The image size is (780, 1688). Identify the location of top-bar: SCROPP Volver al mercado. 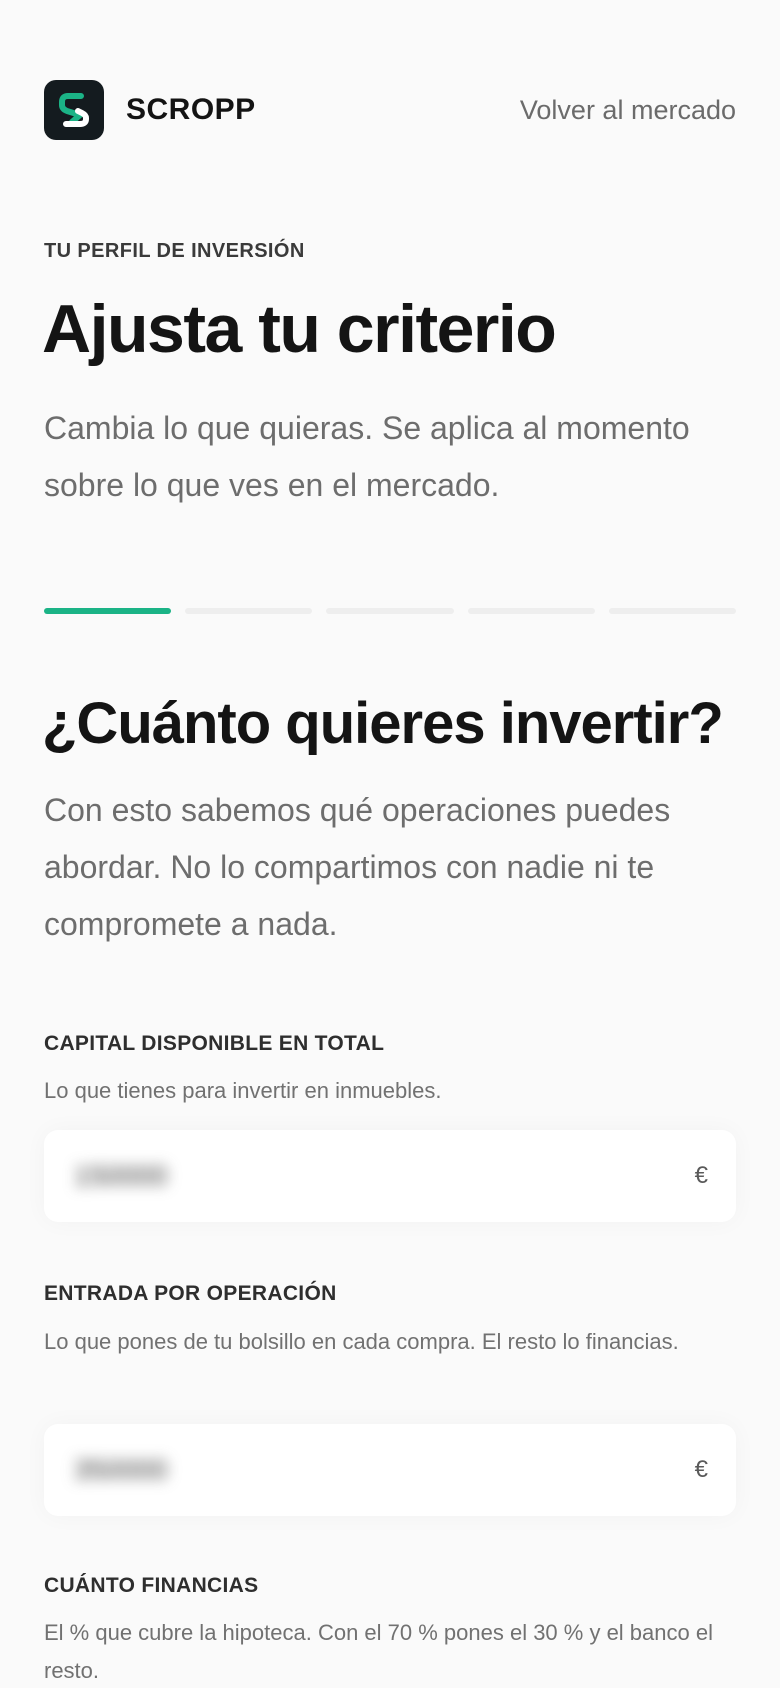
(390, 110).